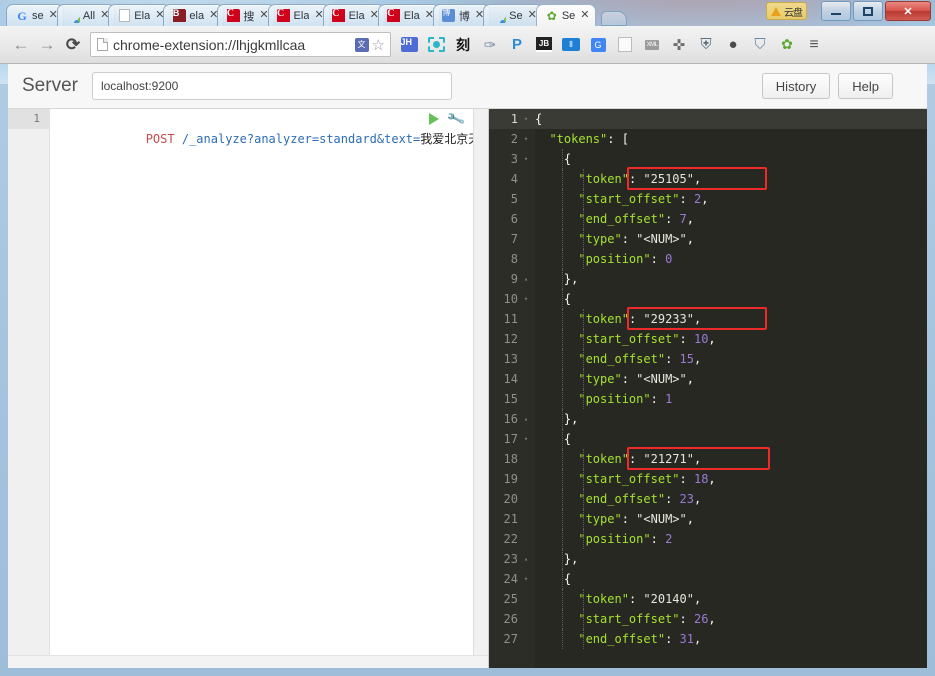  I want to click on json-punct: },, so click(557, 279).